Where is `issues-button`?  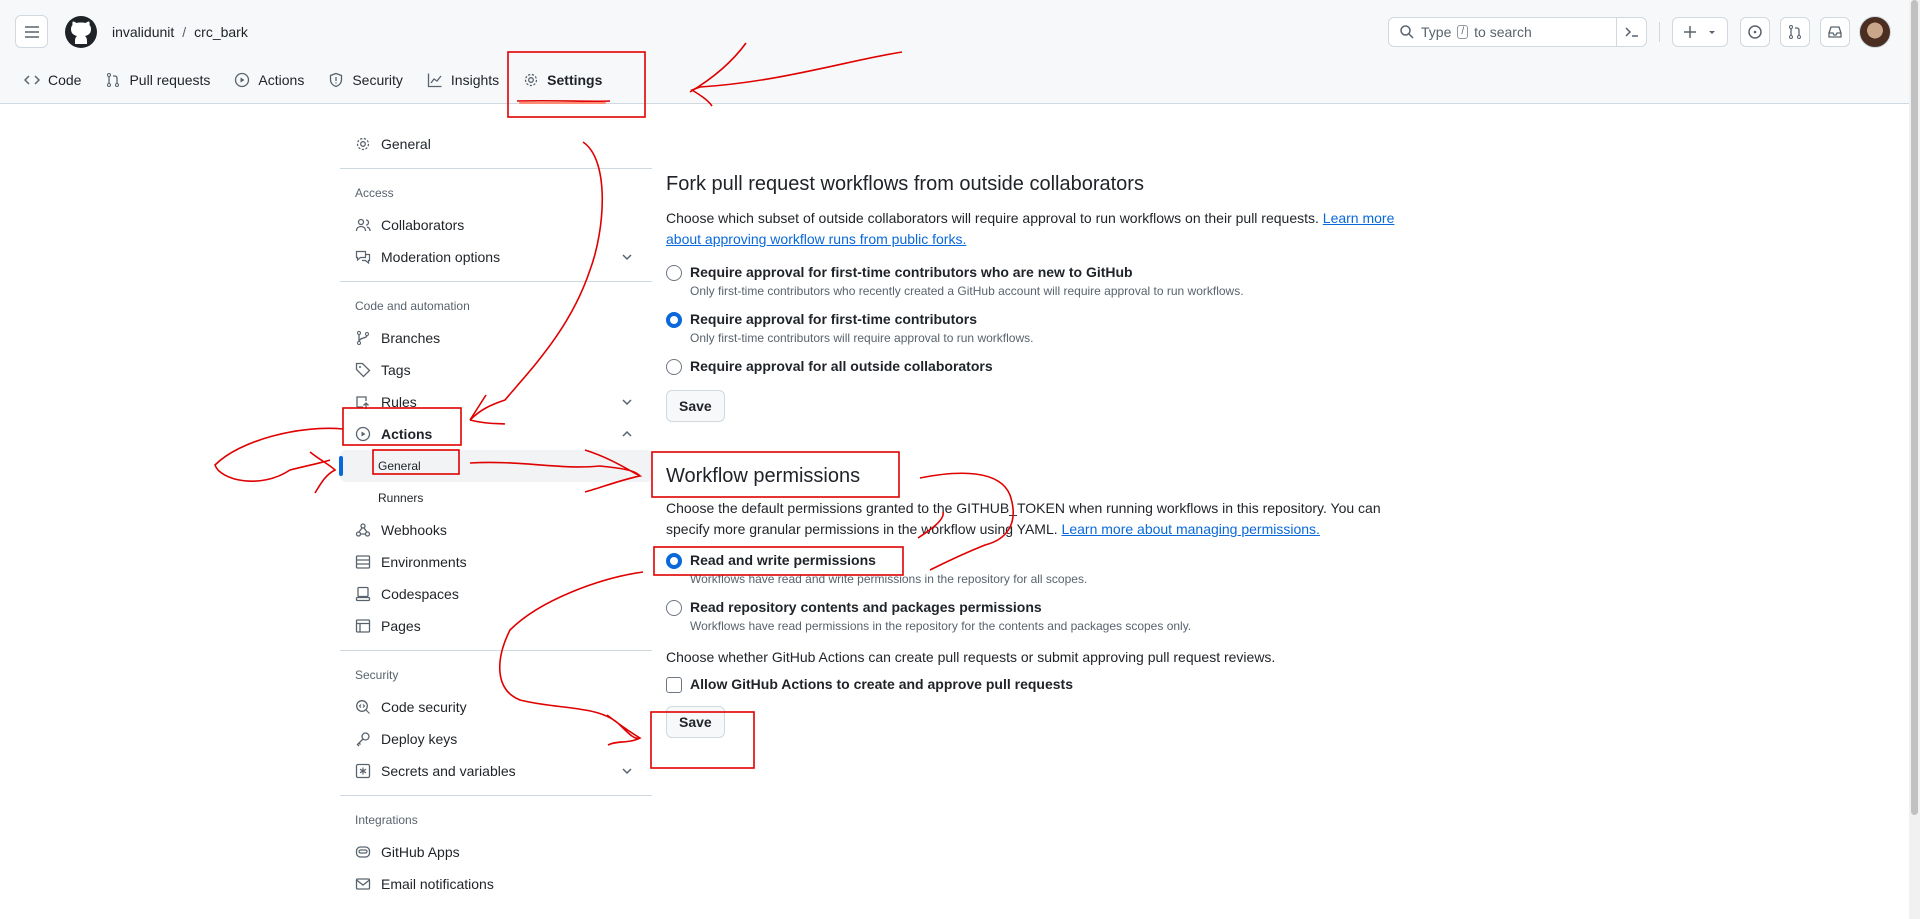
issues-button is located at coordinates (1755, 32).